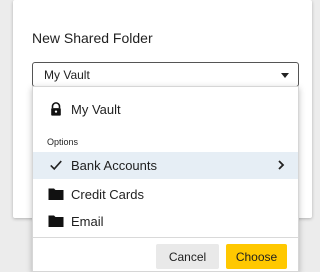 The height and width of the screenshot is (272, 320). Describe the element at coordinates (165, 165) in the screenshot. I see `dropdown-item-bank-accounts: Bank Accounts` at that location.